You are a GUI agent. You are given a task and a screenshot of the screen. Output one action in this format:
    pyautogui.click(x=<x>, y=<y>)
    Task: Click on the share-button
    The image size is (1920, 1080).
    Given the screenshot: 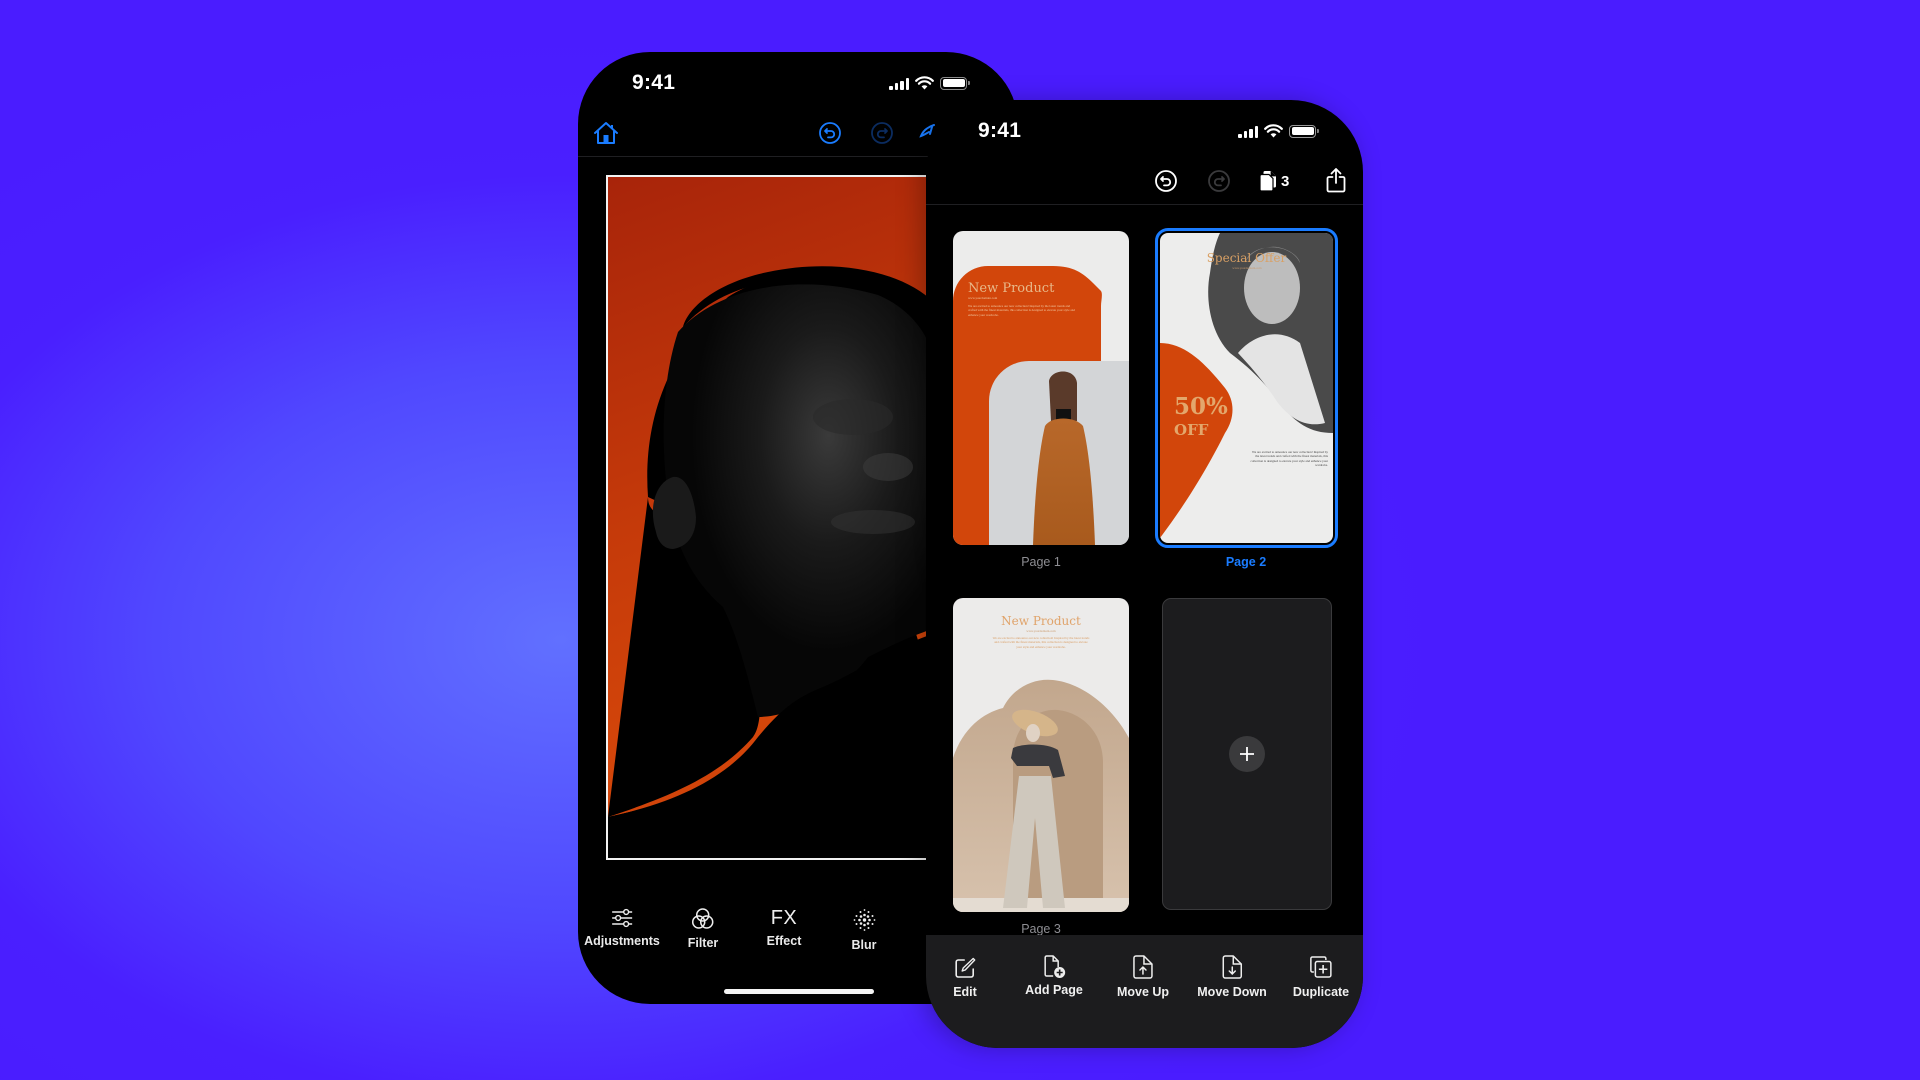 What is the action you would take?
    pyautogui.click(x=1336, y=180)
    